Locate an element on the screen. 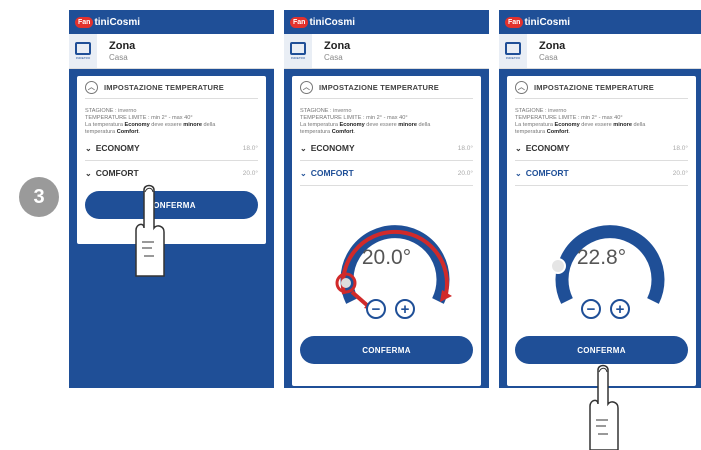 This screenshot has height=450, width=701. dial-temperature-value: 22.8° is located at coordinates (601, 257).